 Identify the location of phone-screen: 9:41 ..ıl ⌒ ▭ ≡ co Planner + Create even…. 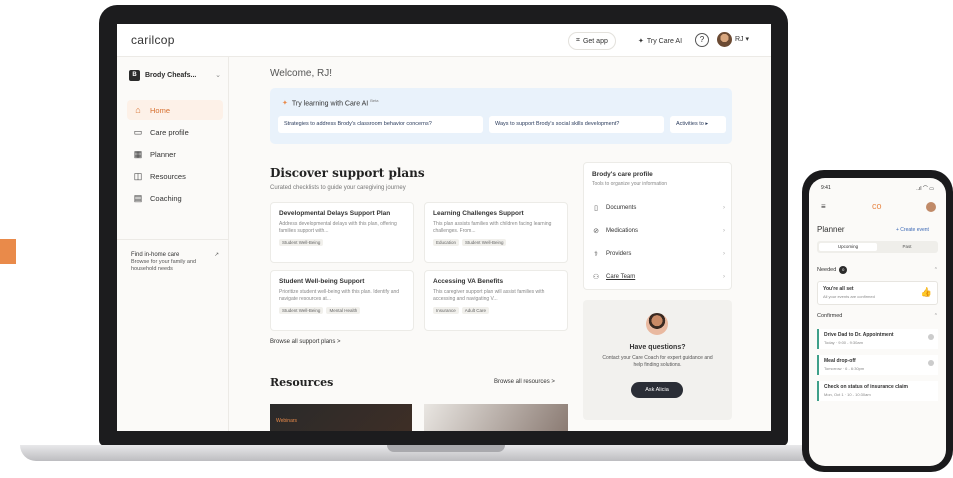
(877, 322).